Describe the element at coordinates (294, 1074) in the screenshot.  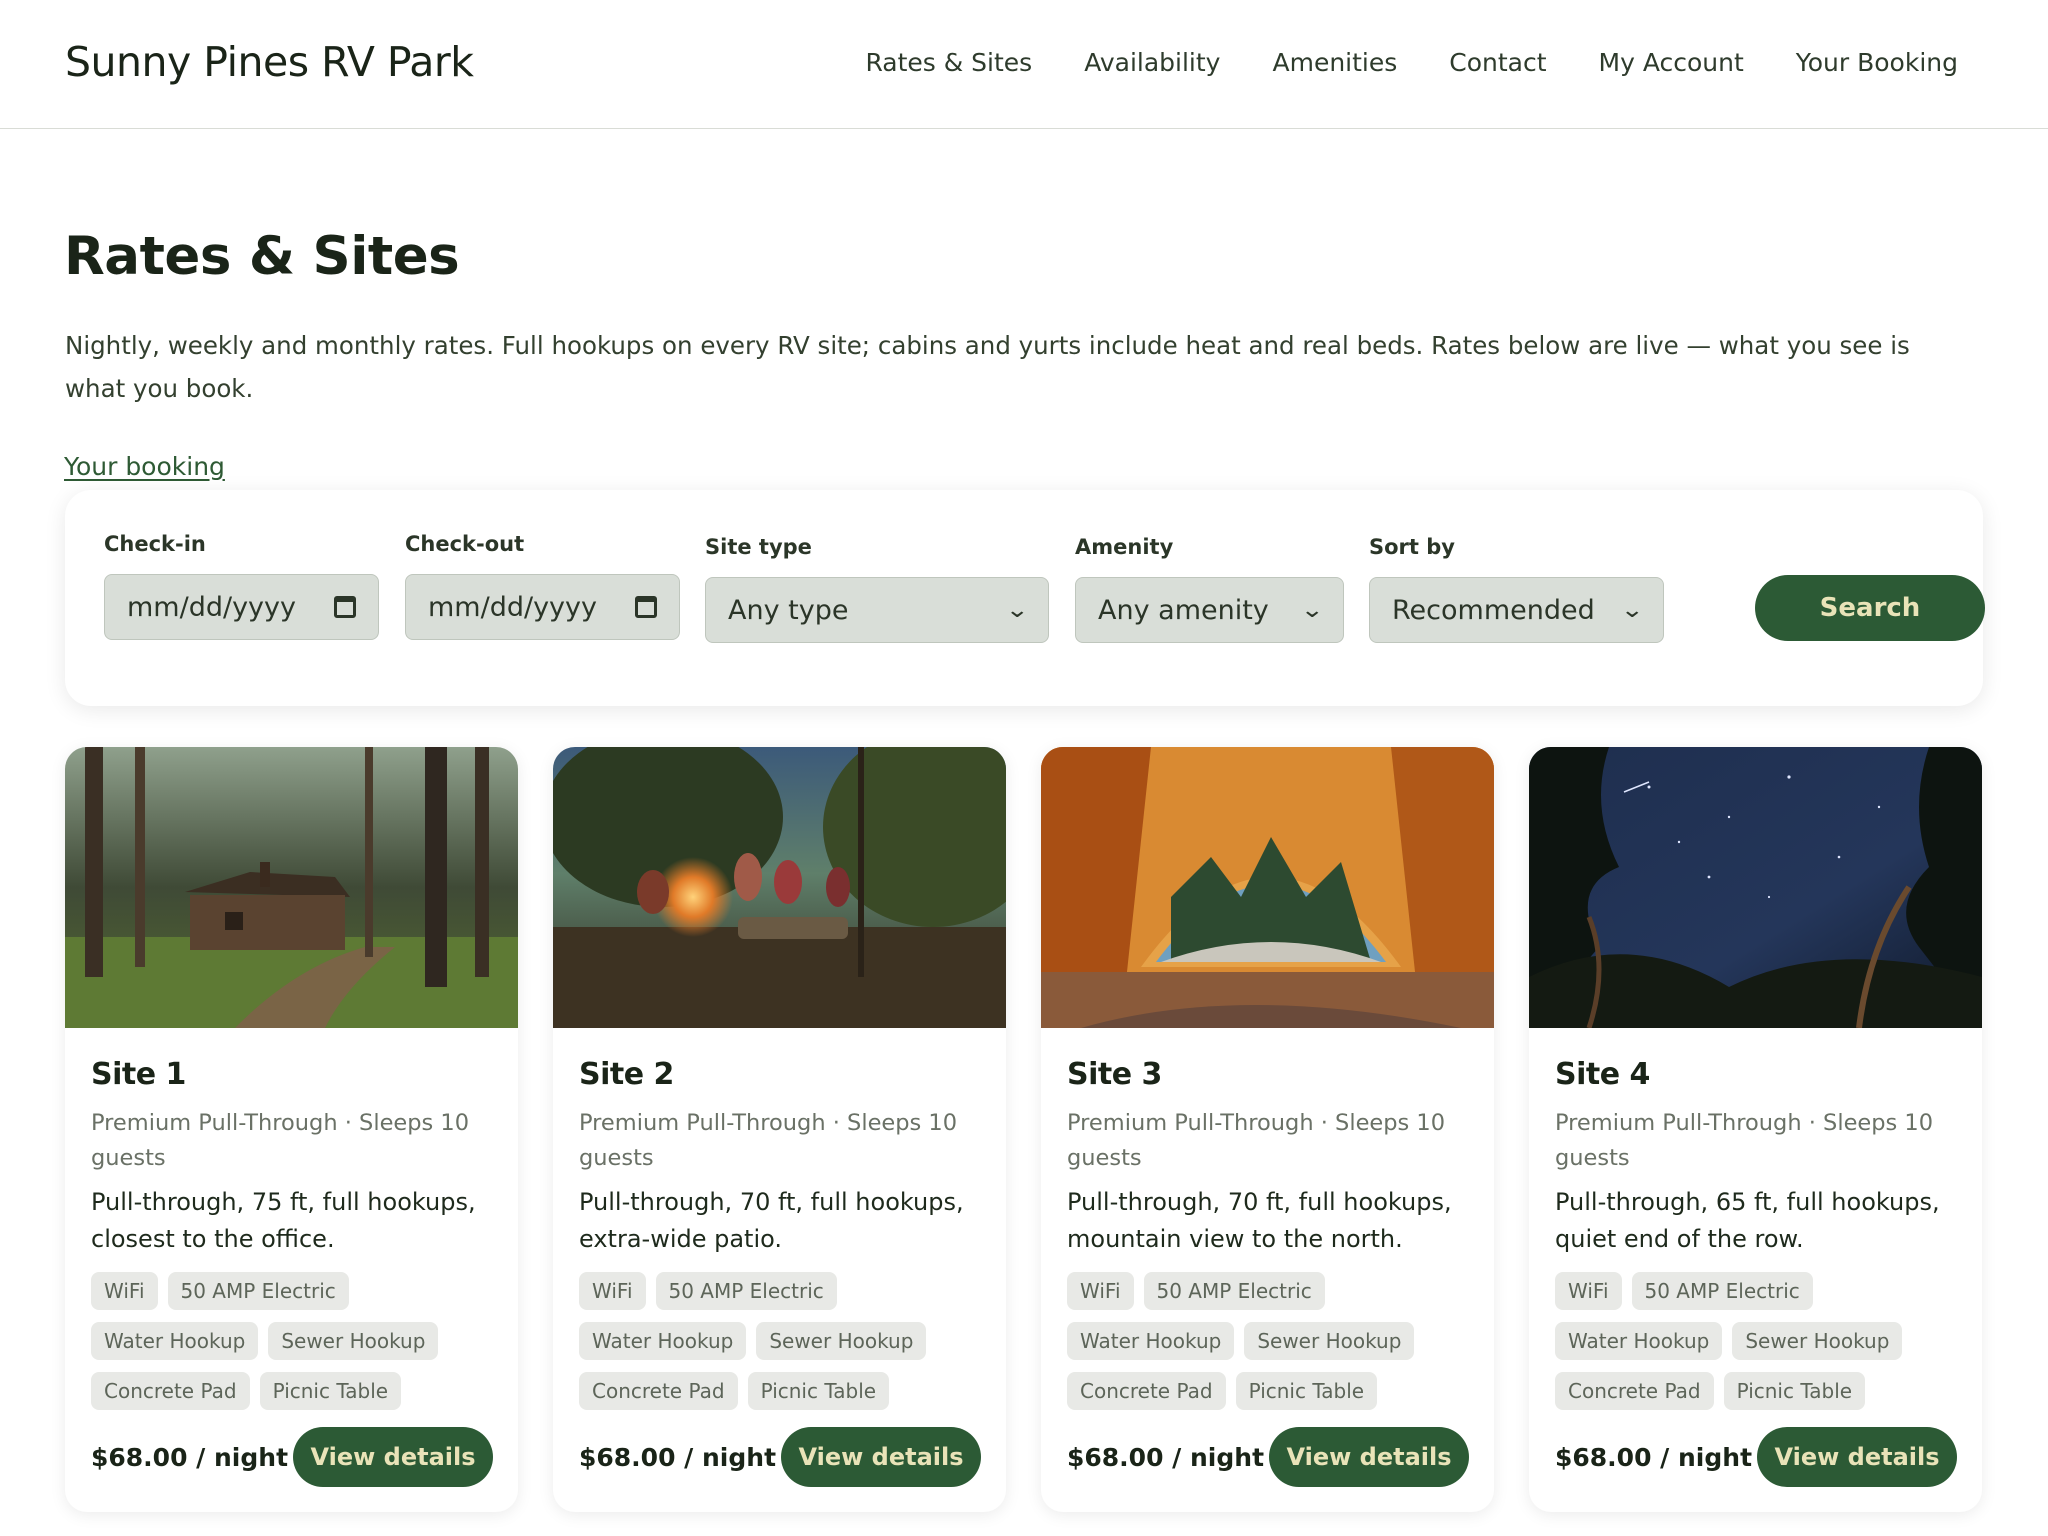
I see `card-title: Site 1` at that location.